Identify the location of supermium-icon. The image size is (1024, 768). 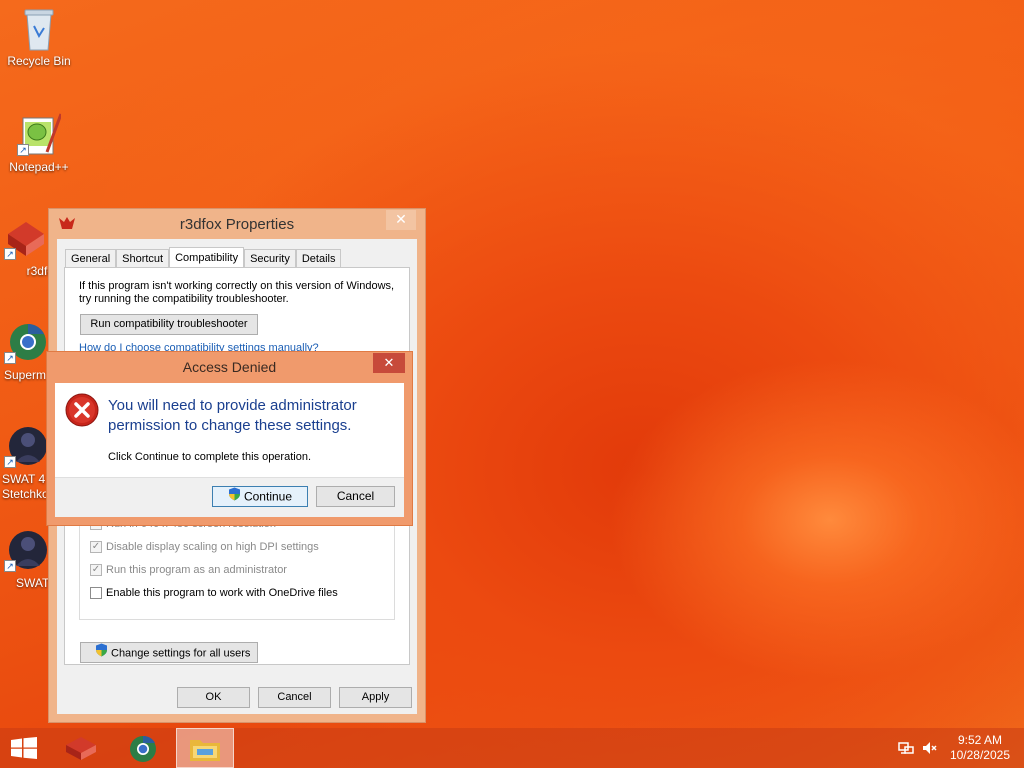
(143, 748).